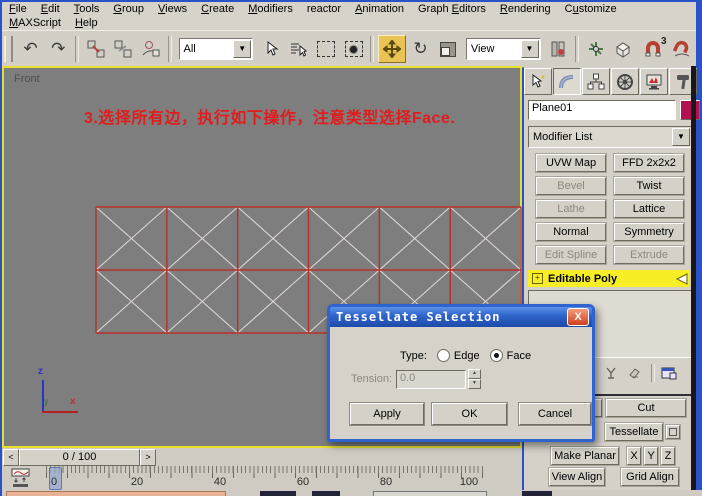  What do you see at coordinates (634, 373) in the screenshot?
I see `remove-modifier-icon` at bounding box center [634, 373].